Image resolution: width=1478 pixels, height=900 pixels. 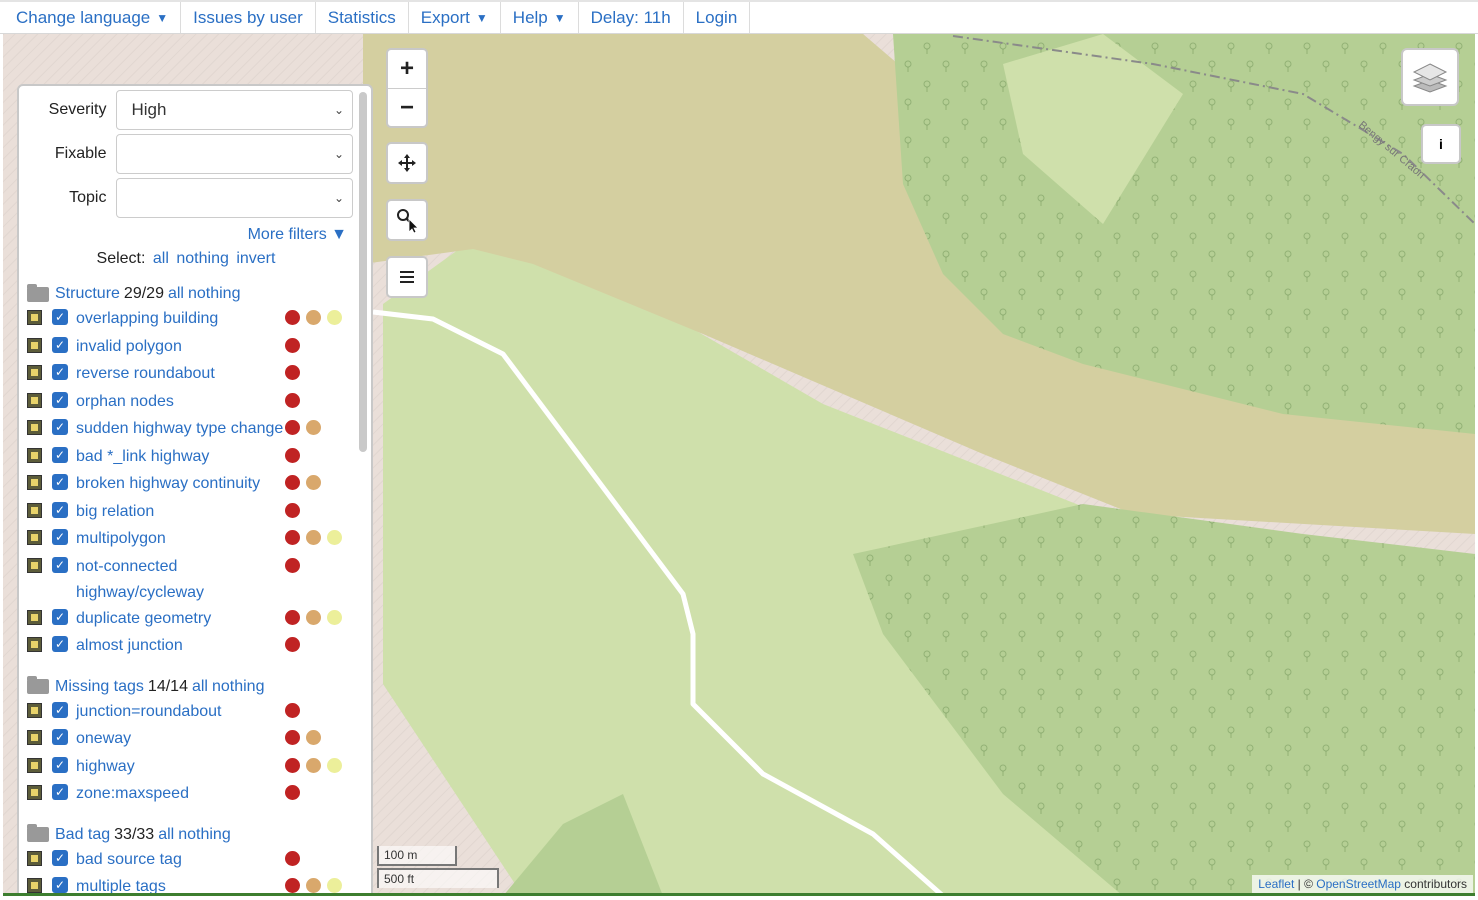 I want to click on issue-item-label: sudden highway type change, so click(x=180, y=429).